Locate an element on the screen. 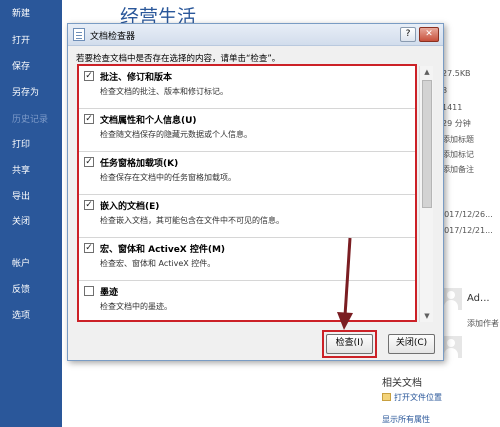 This screenshot has height=427, width=500. arrow-head is located at coordinates (345, 321).